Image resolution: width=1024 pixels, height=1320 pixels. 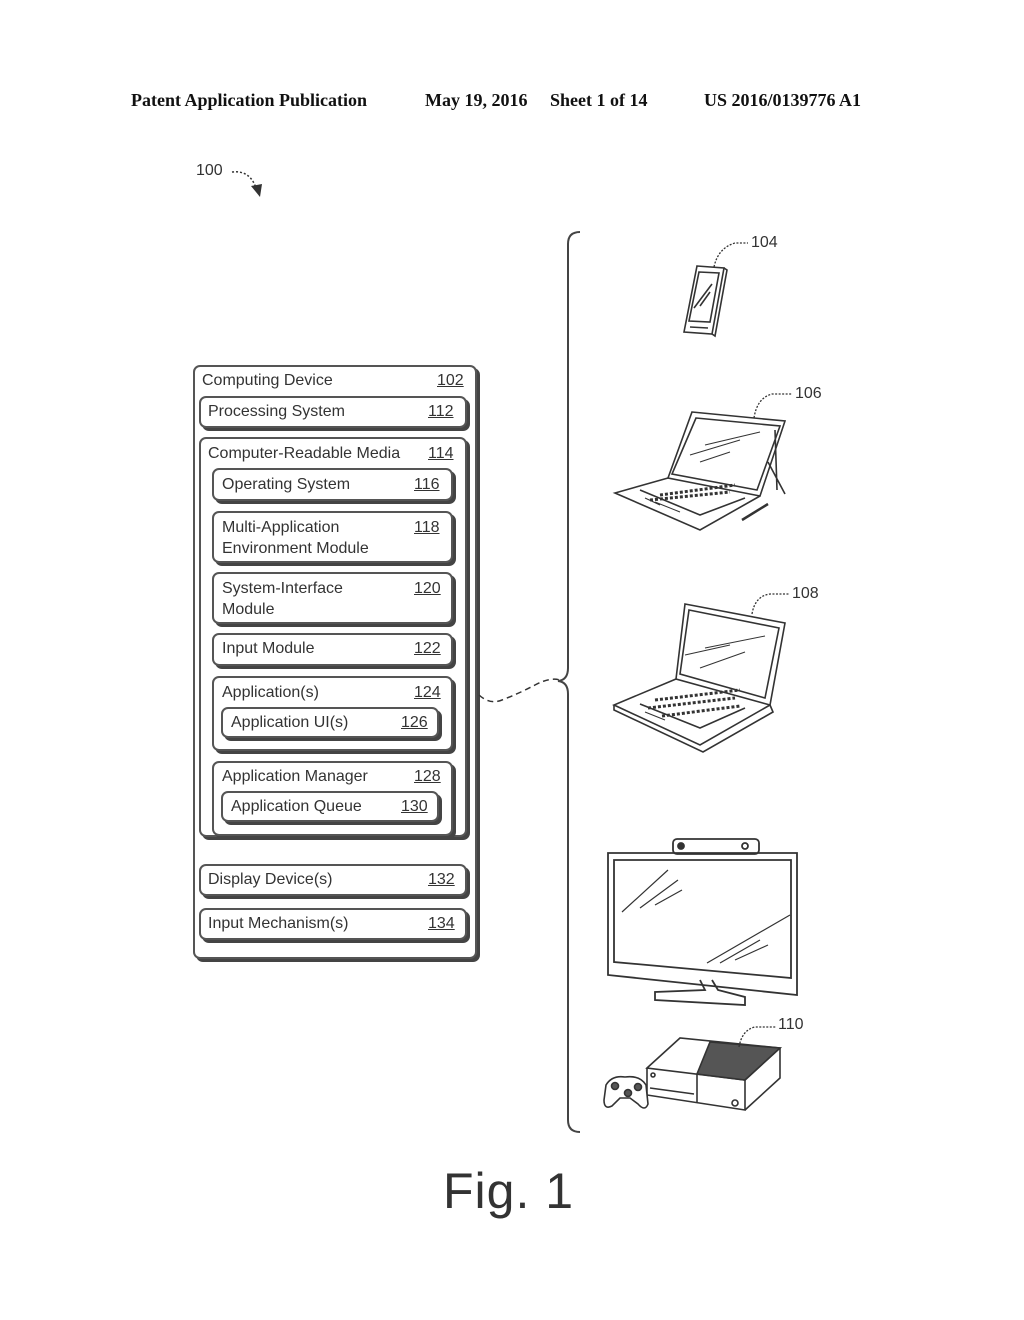 I want to click on input-mechanisms-ref: 134, so click(x=441, y=923).